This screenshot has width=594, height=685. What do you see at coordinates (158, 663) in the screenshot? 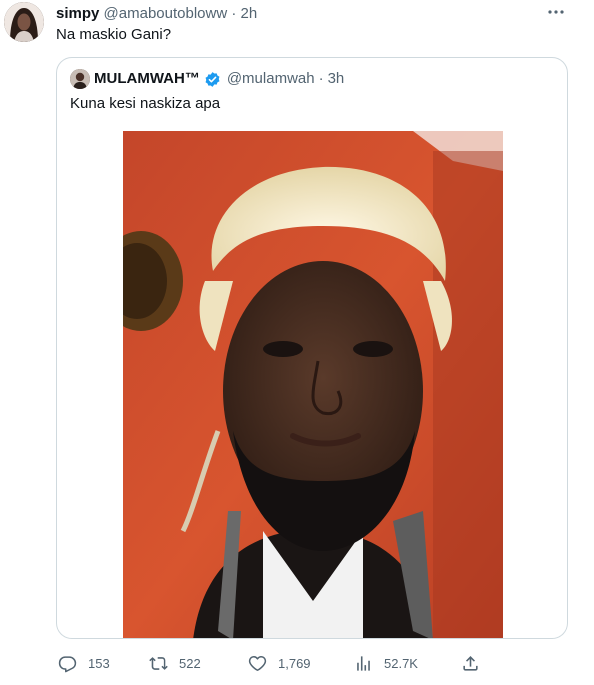
I see `retweet-icon` at bounding box center [158, 663].